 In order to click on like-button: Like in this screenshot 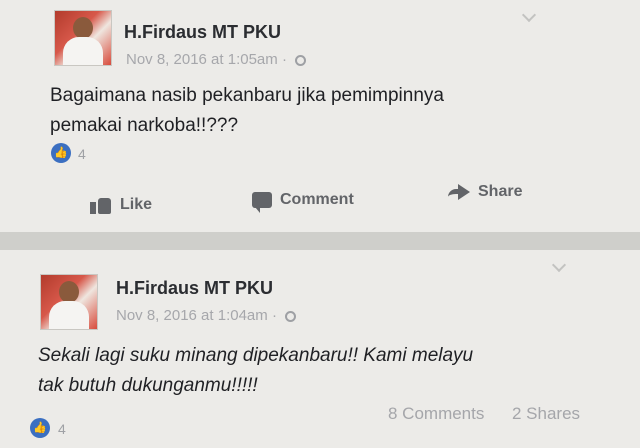, I will do `click(121, 205)`.